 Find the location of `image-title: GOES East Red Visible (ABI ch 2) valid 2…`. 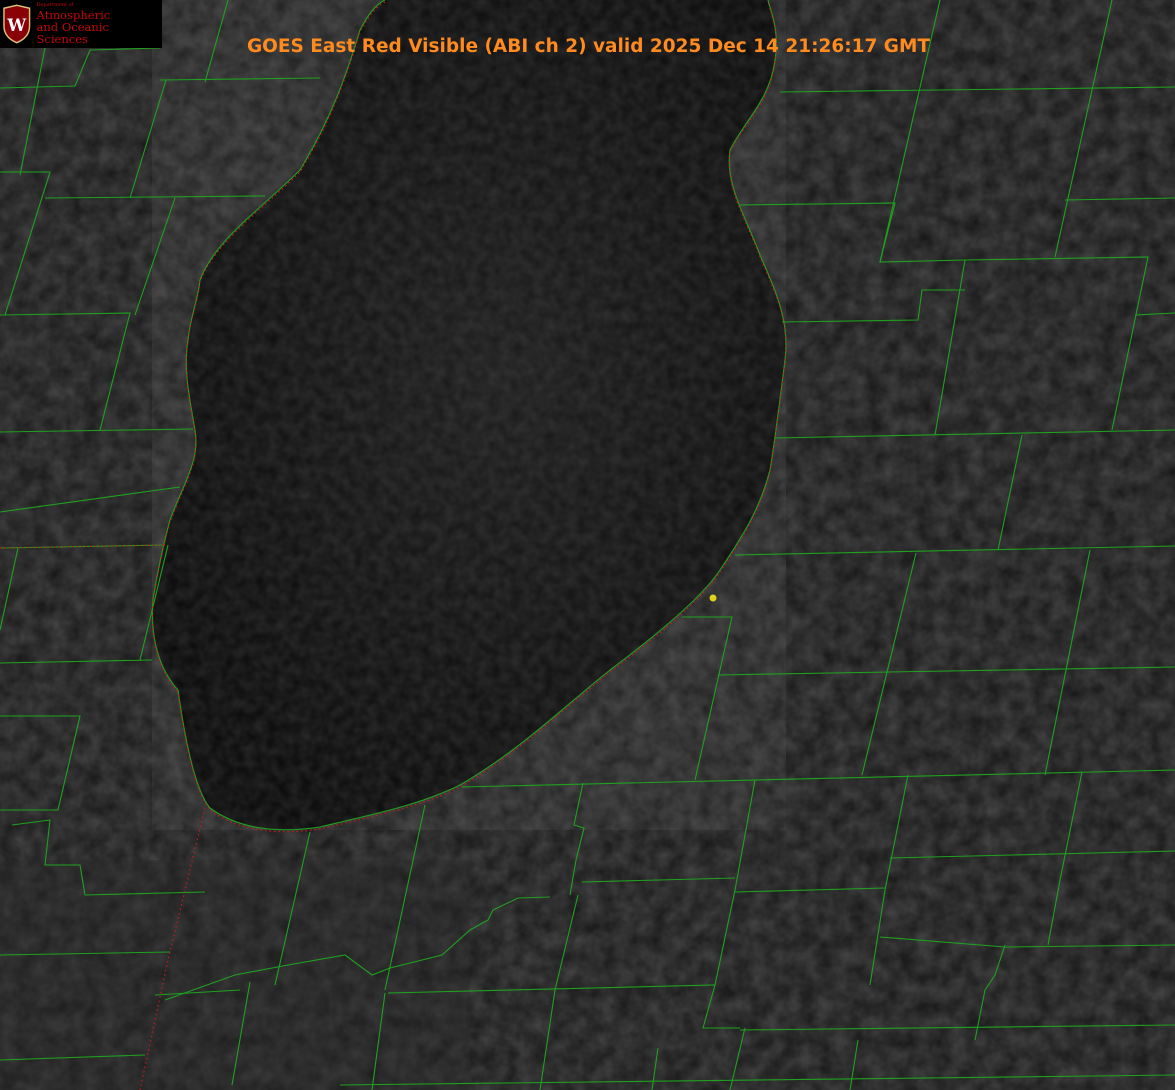

image-title: GOES East Red Visible (ABI ch 2) valid 2… is located at coordinates (588, 46).